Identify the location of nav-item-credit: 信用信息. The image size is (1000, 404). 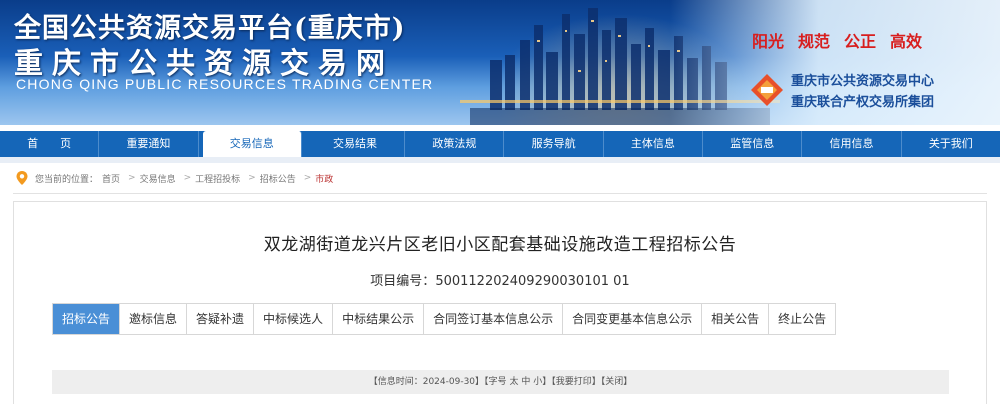
(852, 144).